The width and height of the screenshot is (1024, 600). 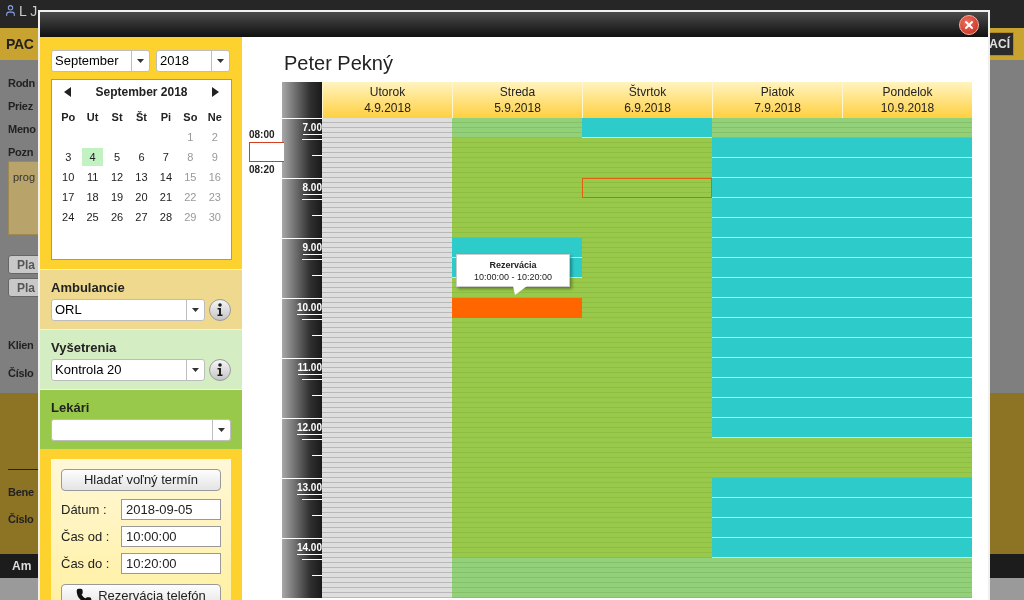 What do you see at coordinates (24, 176) in the screenshot?
I see `note-text: prog` at bounding box center [24, 176].